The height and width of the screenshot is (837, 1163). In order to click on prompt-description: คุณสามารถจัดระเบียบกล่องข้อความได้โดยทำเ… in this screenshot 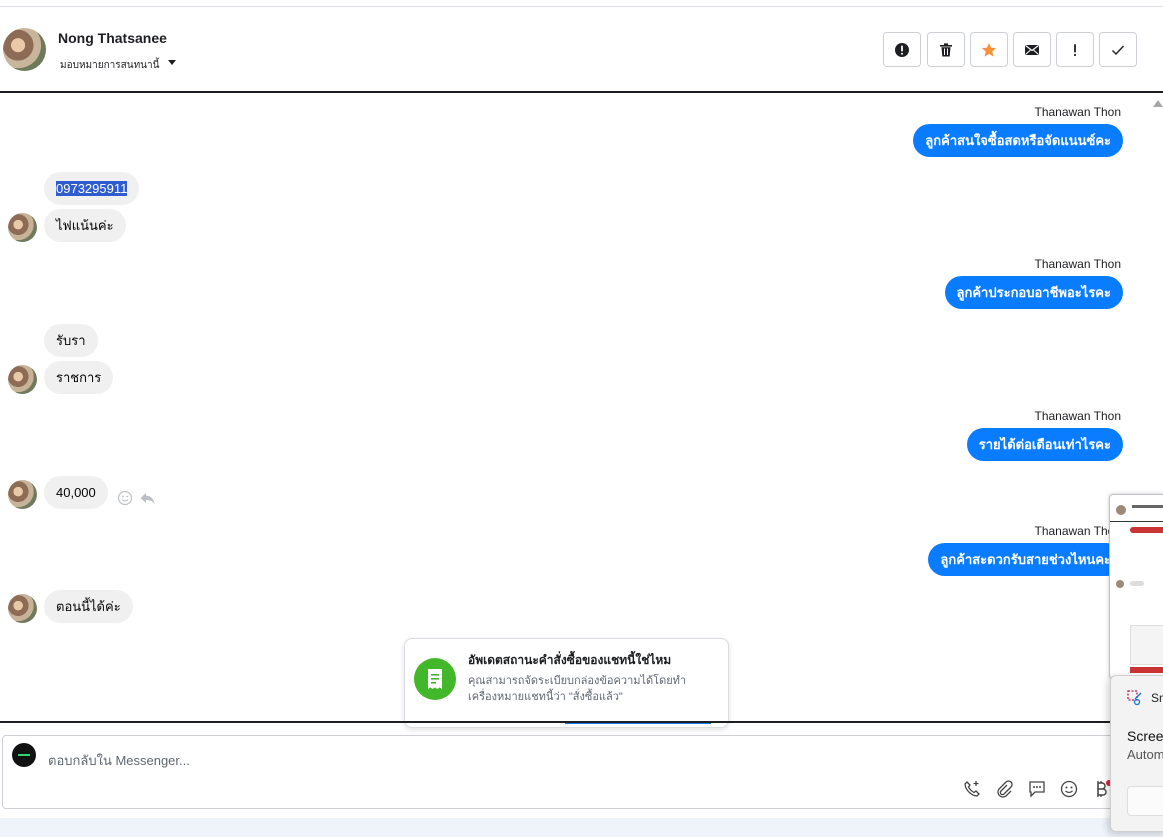, I will do `click(577, 689)`.